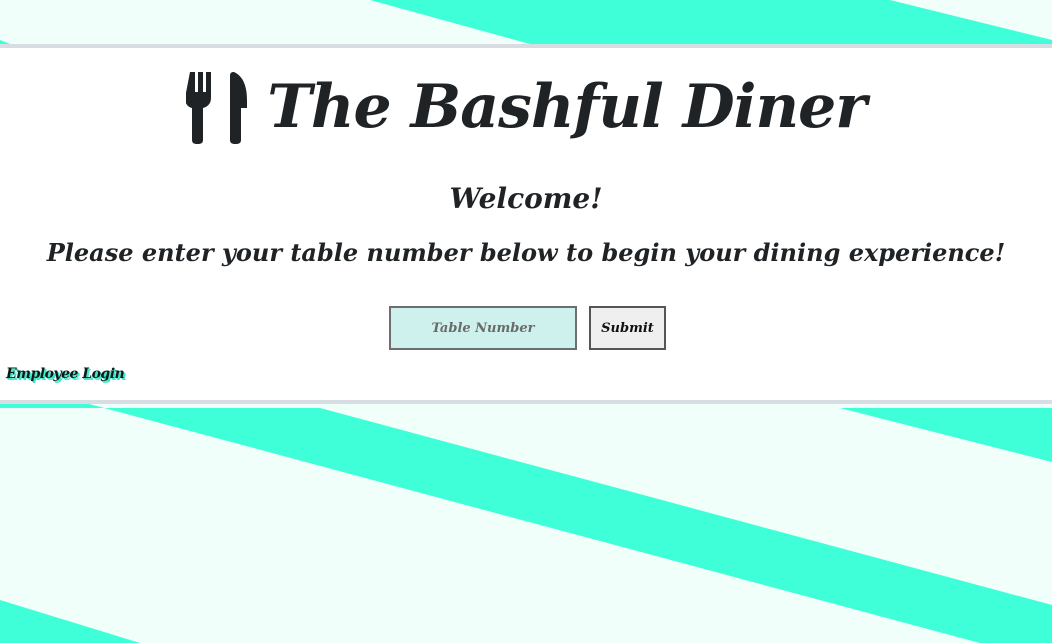 Image resolution: width=1052 pixels, height=643 pixels. I want to click on header: The Bashful Diner, so click(526, 107).